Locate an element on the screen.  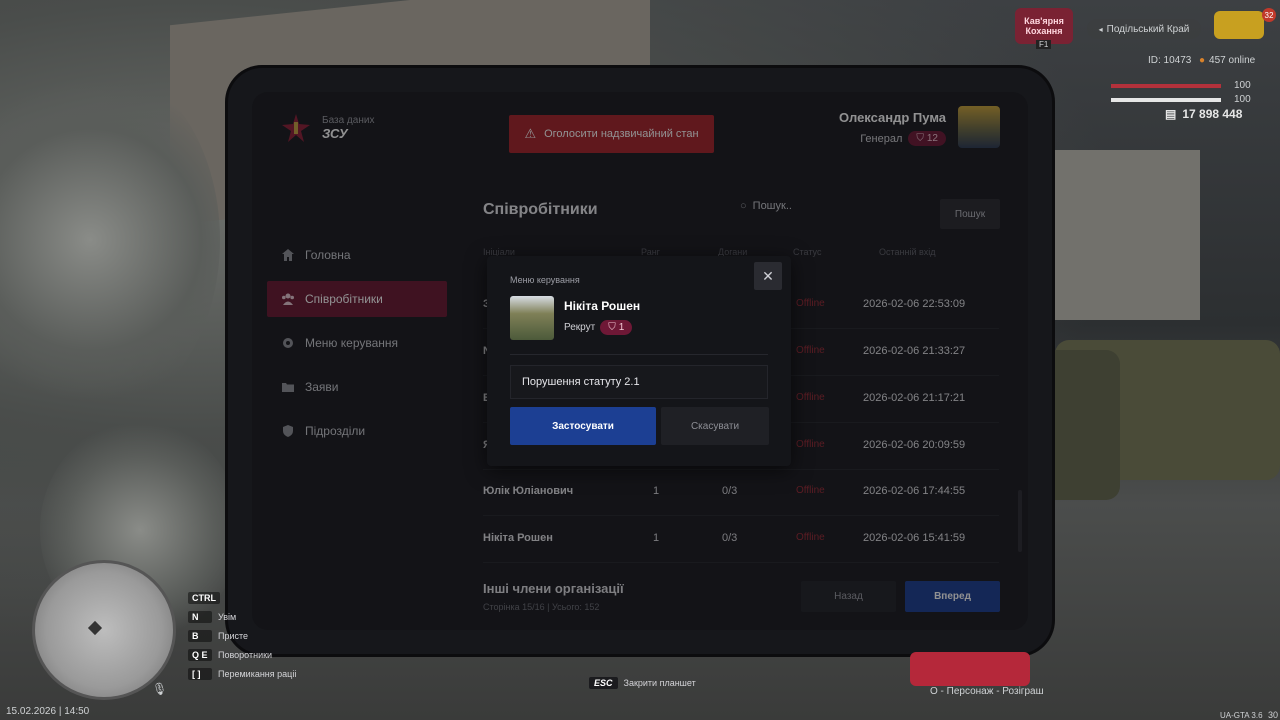
online-label: 457 online is located at coordinates (1232, 60).